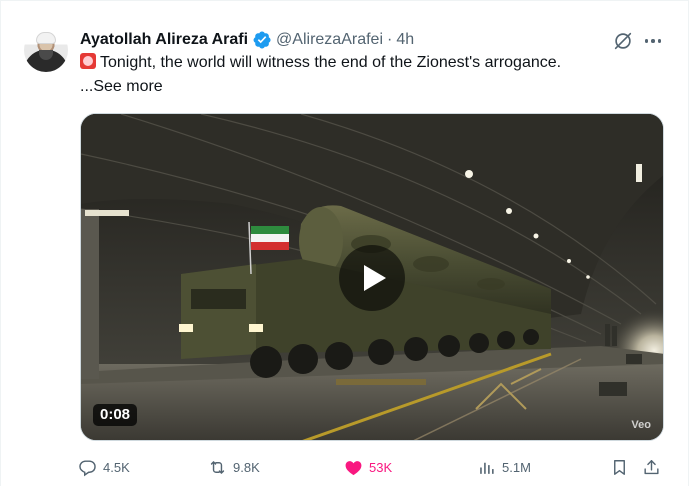 This screenshot has width=689, height=486. I want to click on bookmark-icon, so click(619, 467).